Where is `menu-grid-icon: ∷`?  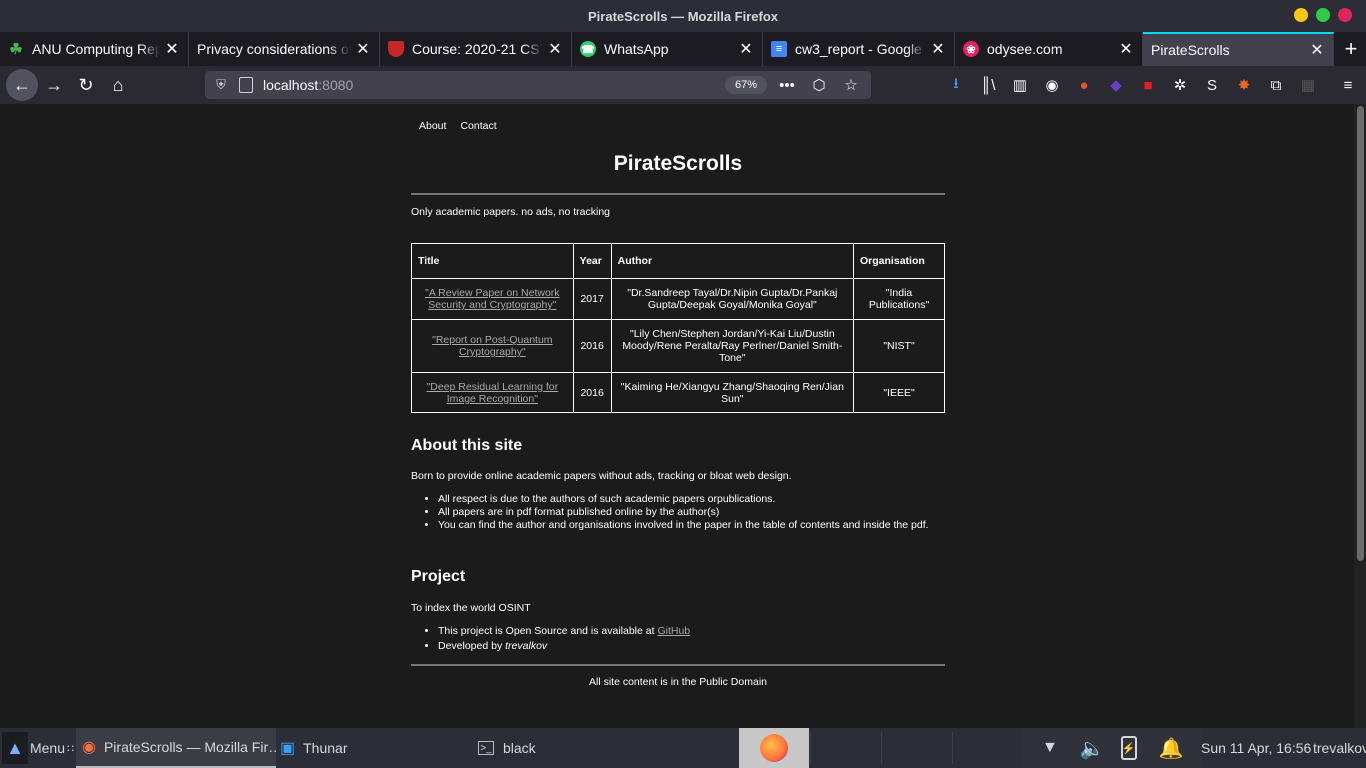
menu-grid-icon: ∷ is located at coordinates (70, 748).